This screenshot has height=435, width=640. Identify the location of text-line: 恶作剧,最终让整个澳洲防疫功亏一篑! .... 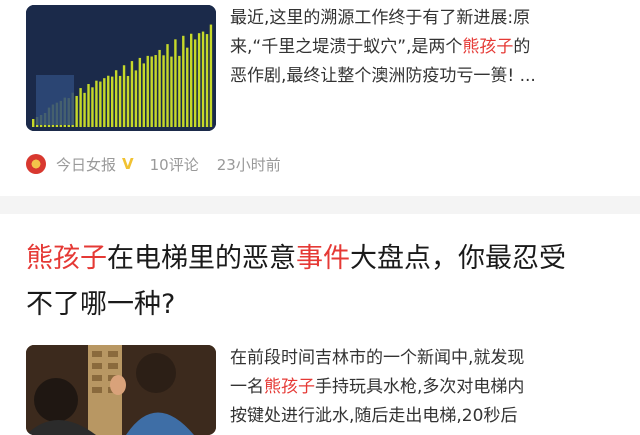
(420, 76).